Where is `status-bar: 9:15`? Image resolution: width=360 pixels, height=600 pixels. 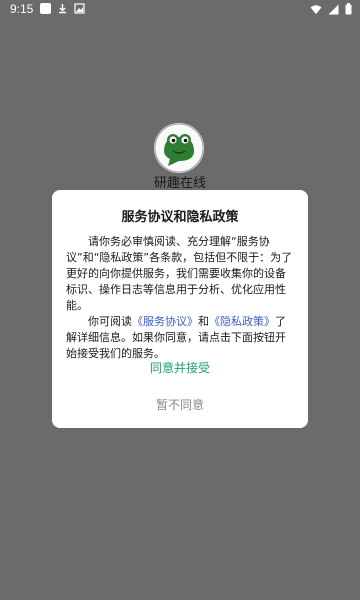 status-bar: 9:15 is located at coordinates (180, 10).